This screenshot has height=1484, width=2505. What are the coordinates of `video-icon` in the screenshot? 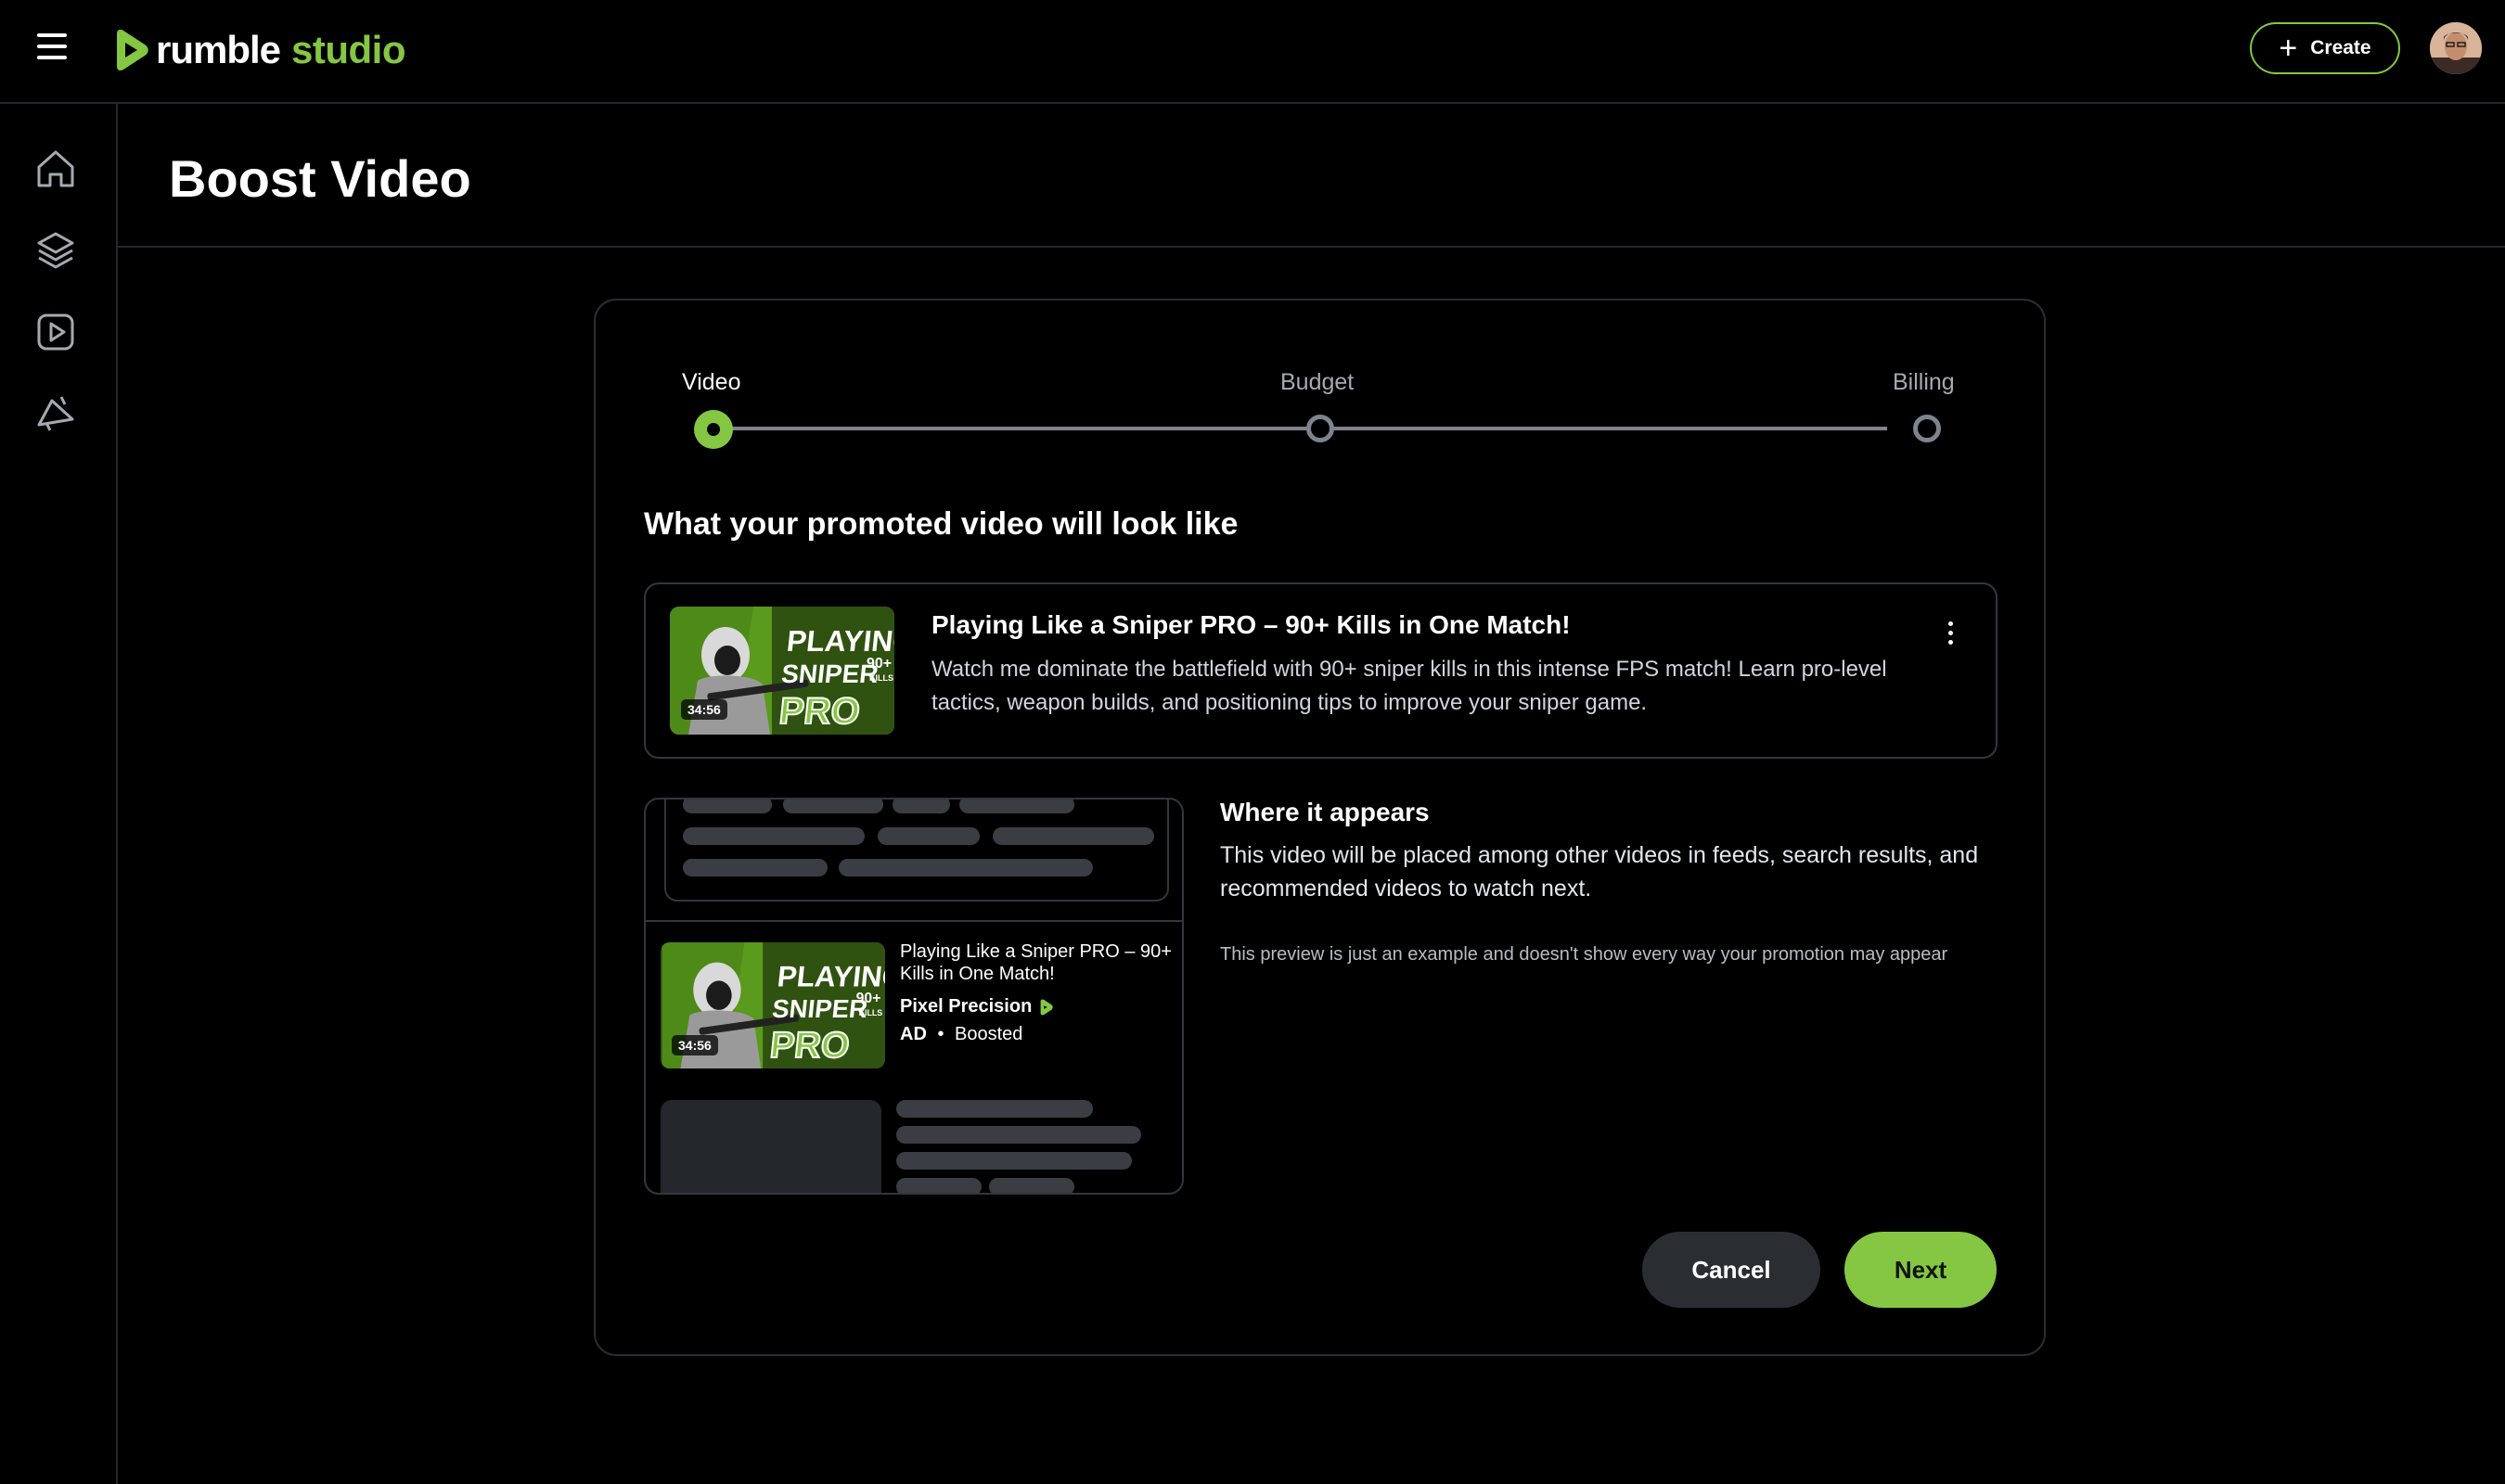 It's located at (56, 332).